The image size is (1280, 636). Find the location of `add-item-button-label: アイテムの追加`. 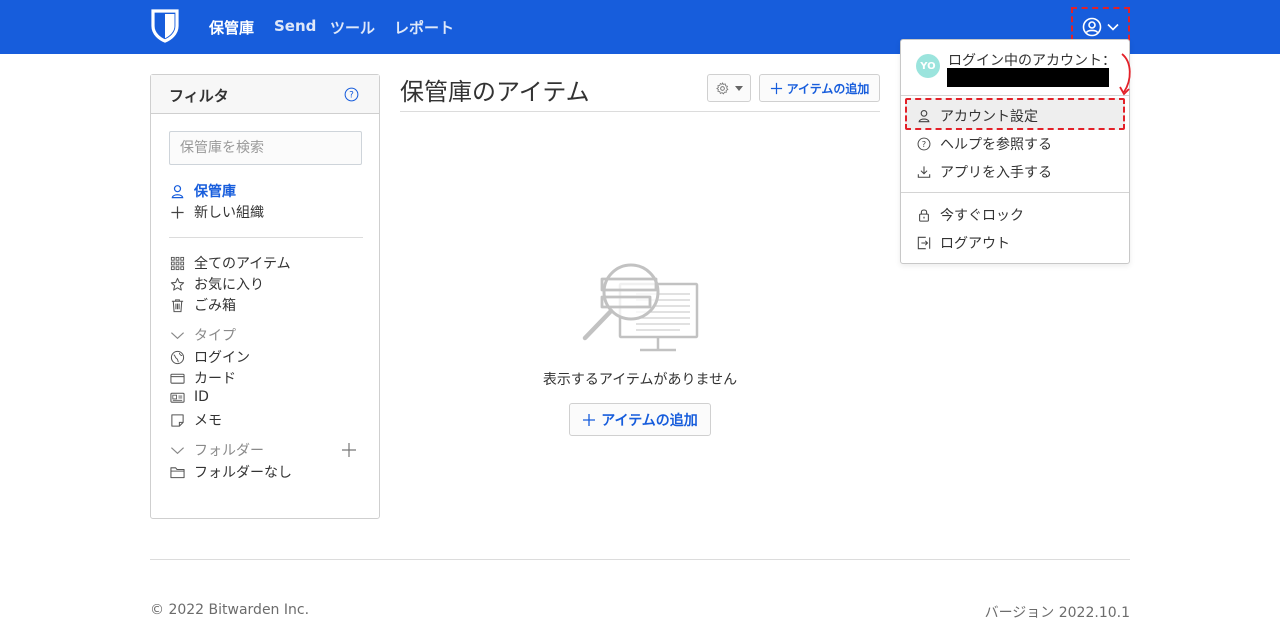

add-item-button-label: アイテムの追加 is located at coordinates (828, 88).